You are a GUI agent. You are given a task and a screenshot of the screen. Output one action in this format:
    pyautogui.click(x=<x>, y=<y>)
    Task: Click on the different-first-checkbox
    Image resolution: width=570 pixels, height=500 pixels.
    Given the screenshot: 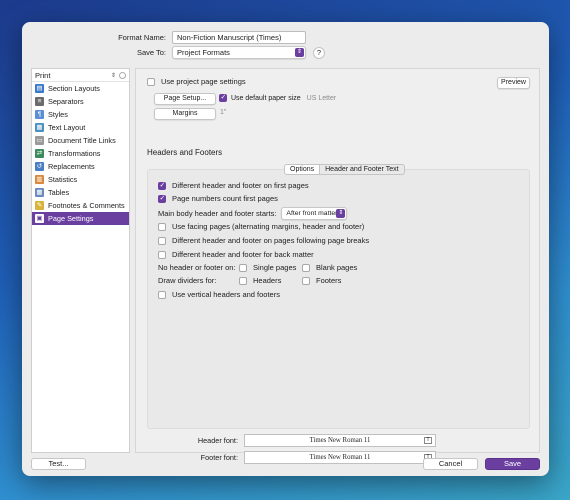 What is the action you would take?
    pyautogui.click(x=162, y=185)
    